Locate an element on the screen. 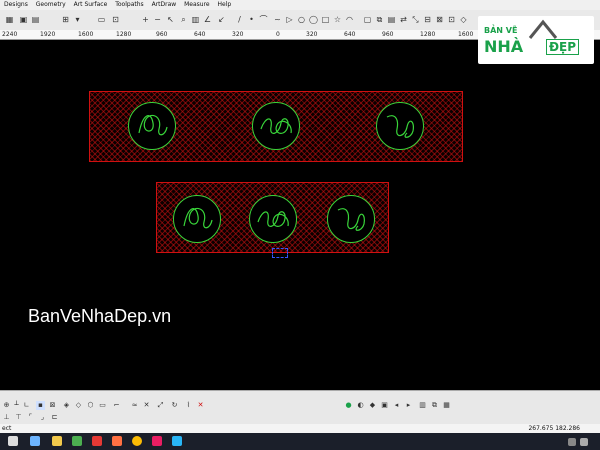 The height and width of the screenshot is (450, 600). delete-node-icon: ✕ is located at coordinates (146, 405).